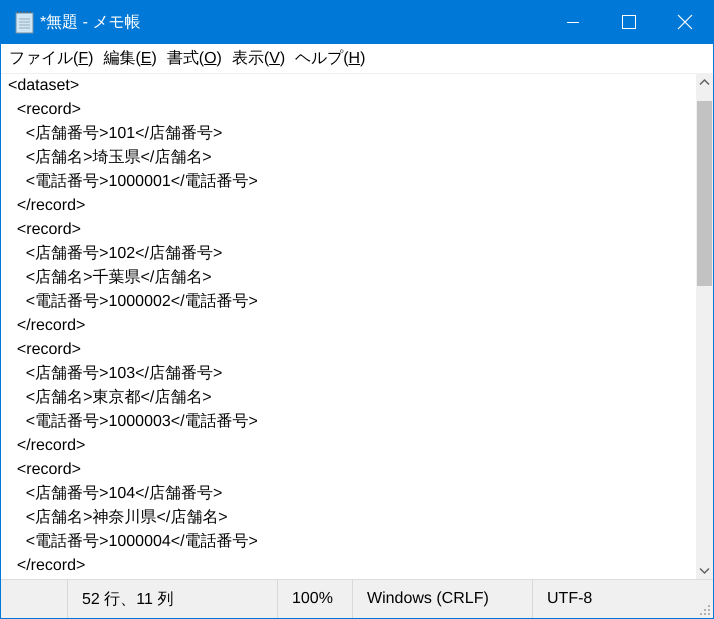 This screenshot has width=714, height=619. I want to click on notepad-icon, so click(25, 22).